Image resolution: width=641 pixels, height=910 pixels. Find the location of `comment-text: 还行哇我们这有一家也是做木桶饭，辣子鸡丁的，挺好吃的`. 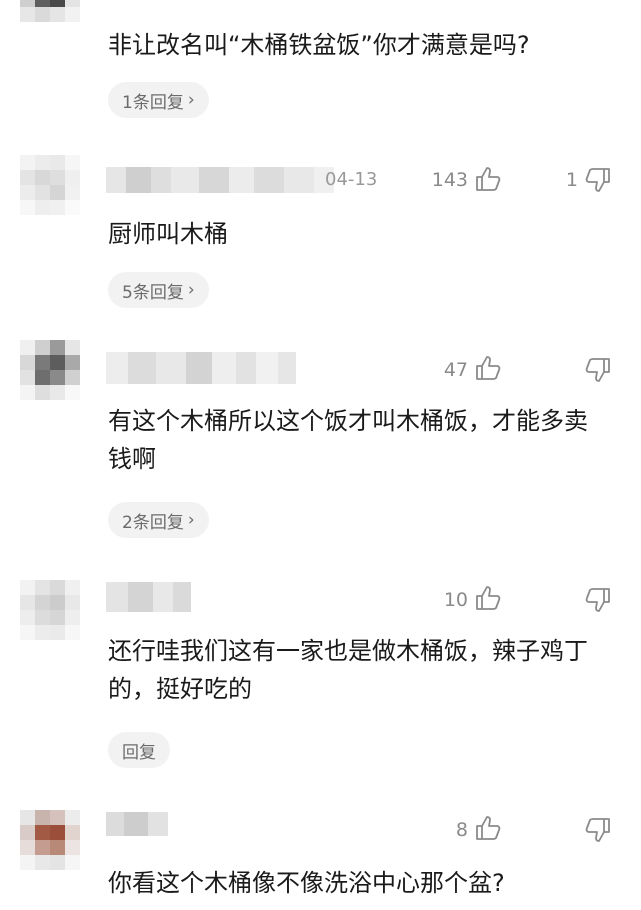

comment-text: 还行哇我们这有一家也是做木桶饭，辣子鸡丁的，挺好吃的 is located at coordinates (348, 670).